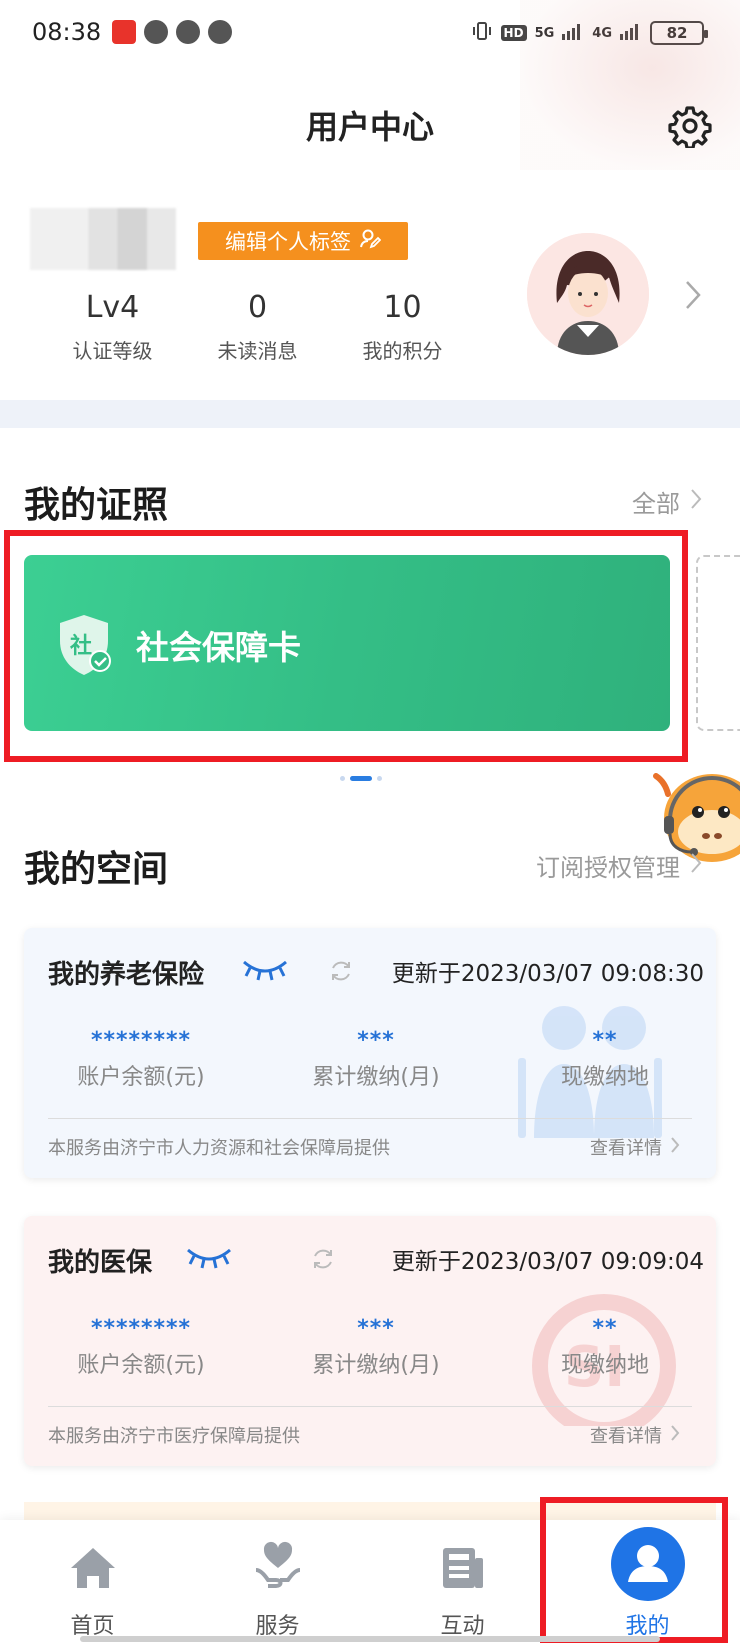 Image resolution: width=740 pixels, height=1644 pixels. What do you see at coordinates (370, 241) in the screenshot?
I see `edit-person-icon` at bounding box center [370, 241].